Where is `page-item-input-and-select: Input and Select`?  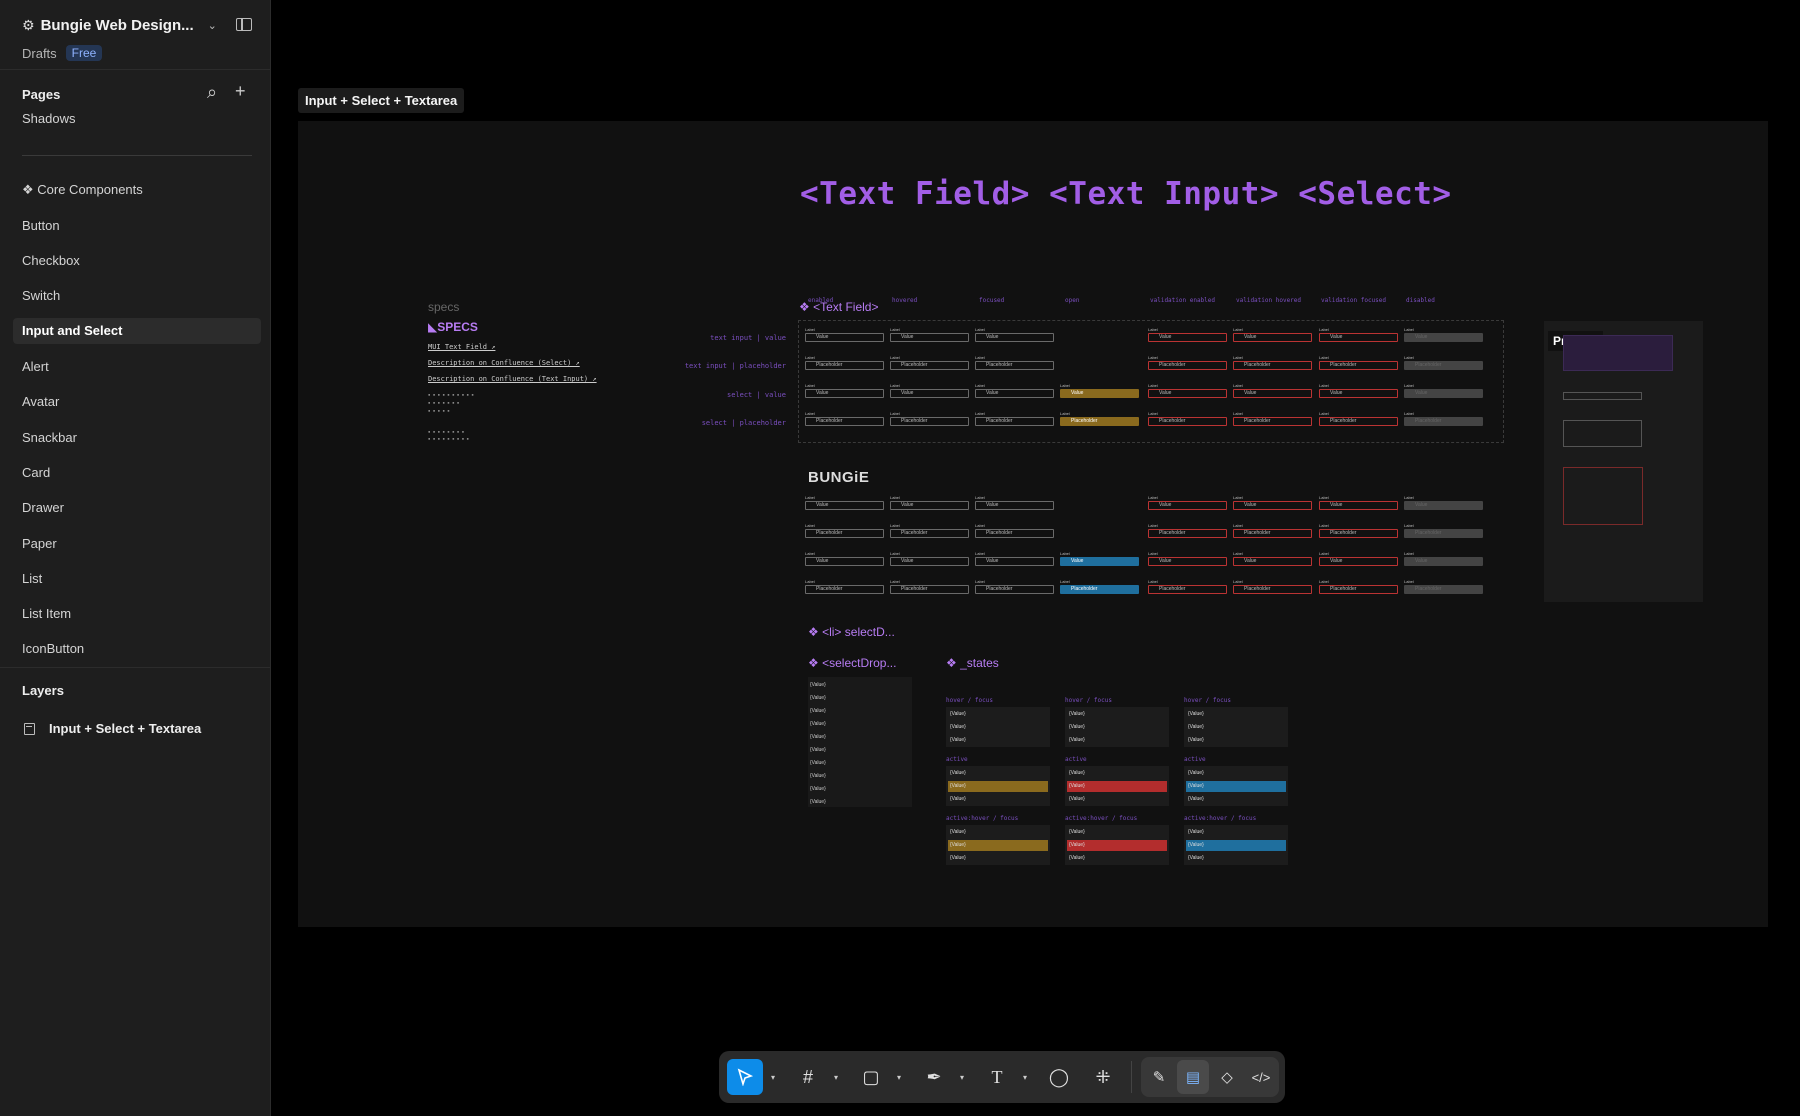
page-item-input-and-select: Input and Select is located at coordinates (137, 331).